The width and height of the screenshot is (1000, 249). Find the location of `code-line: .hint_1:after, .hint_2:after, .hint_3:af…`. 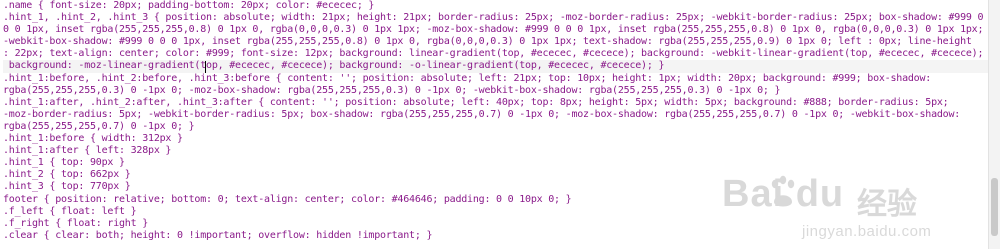

code-line: .hint_1:after, .hint_2:after, .hint_3:af… is located at coordinates (476, 102).